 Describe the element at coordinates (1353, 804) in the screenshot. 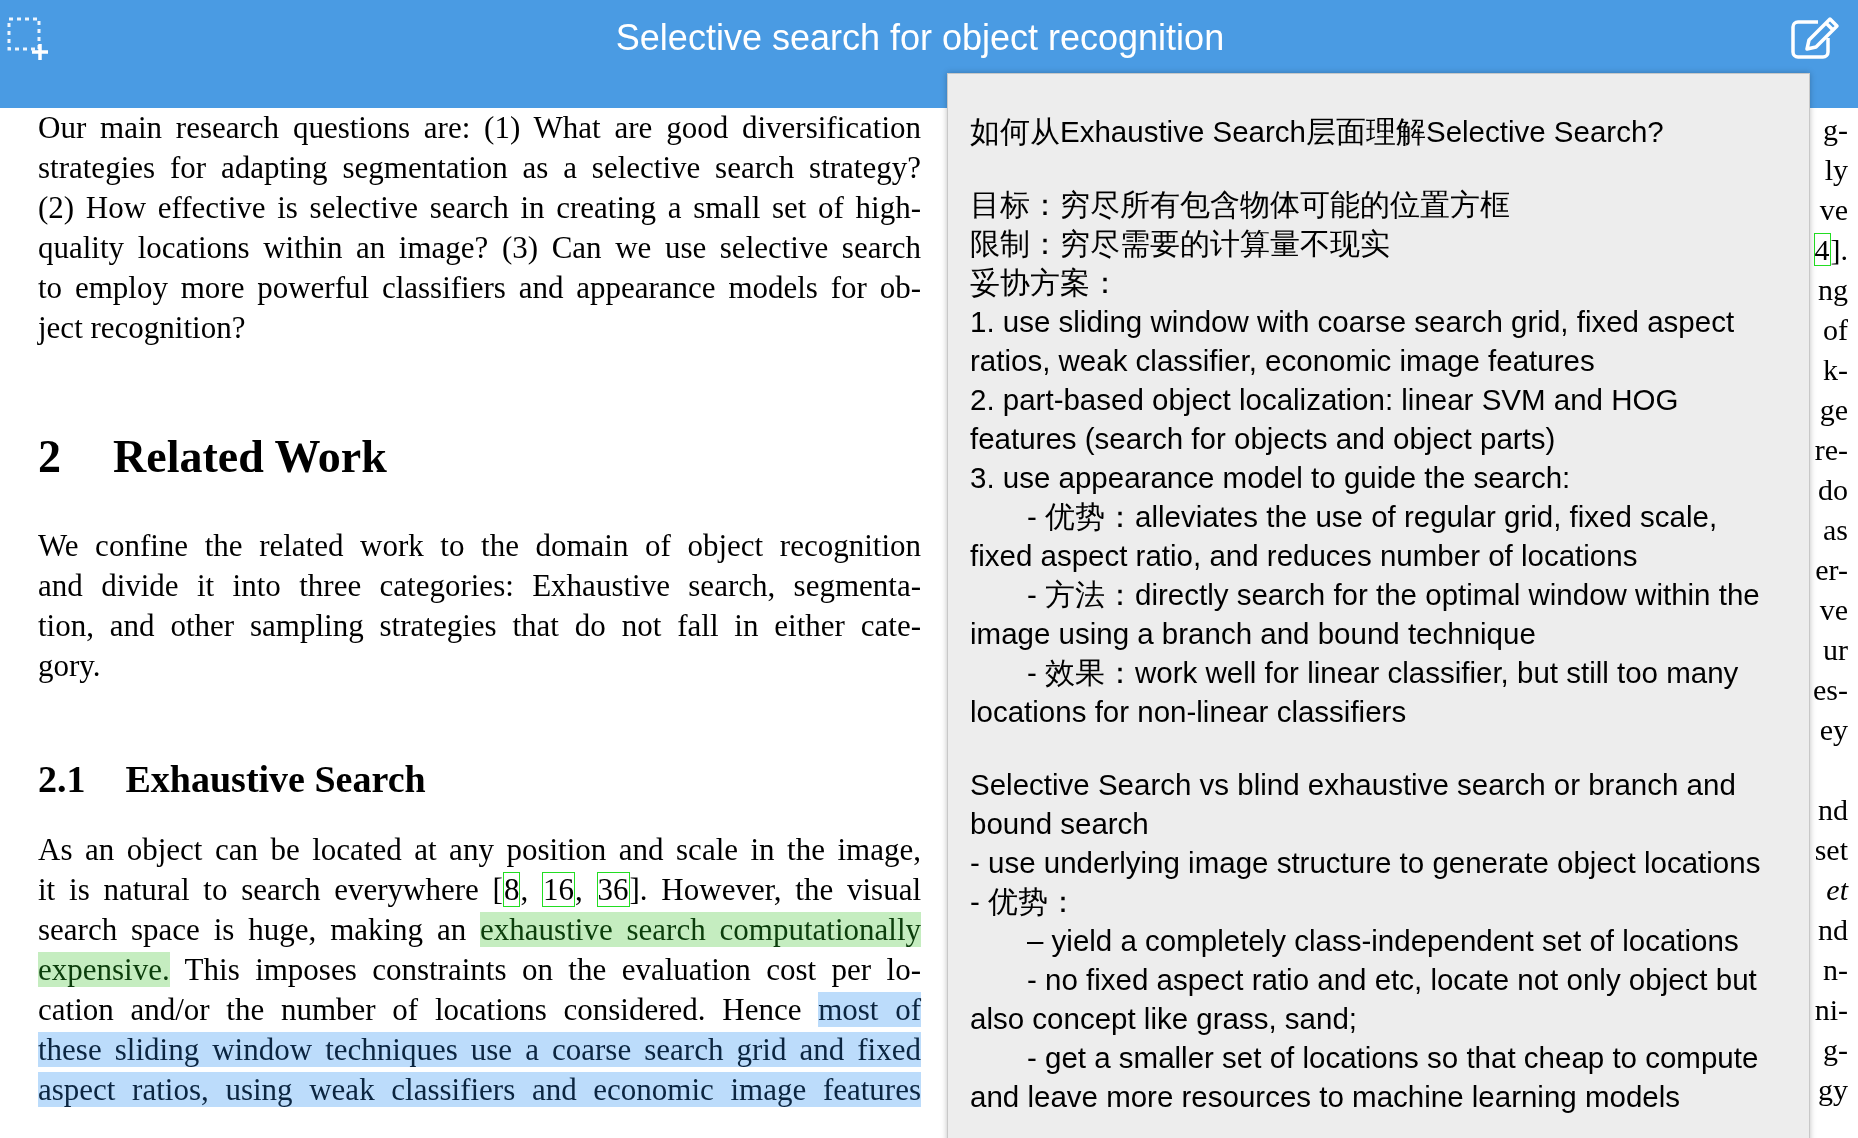

I see `note-line: Selective Search vs blind exhaustive search or branch and bound search` at that location.